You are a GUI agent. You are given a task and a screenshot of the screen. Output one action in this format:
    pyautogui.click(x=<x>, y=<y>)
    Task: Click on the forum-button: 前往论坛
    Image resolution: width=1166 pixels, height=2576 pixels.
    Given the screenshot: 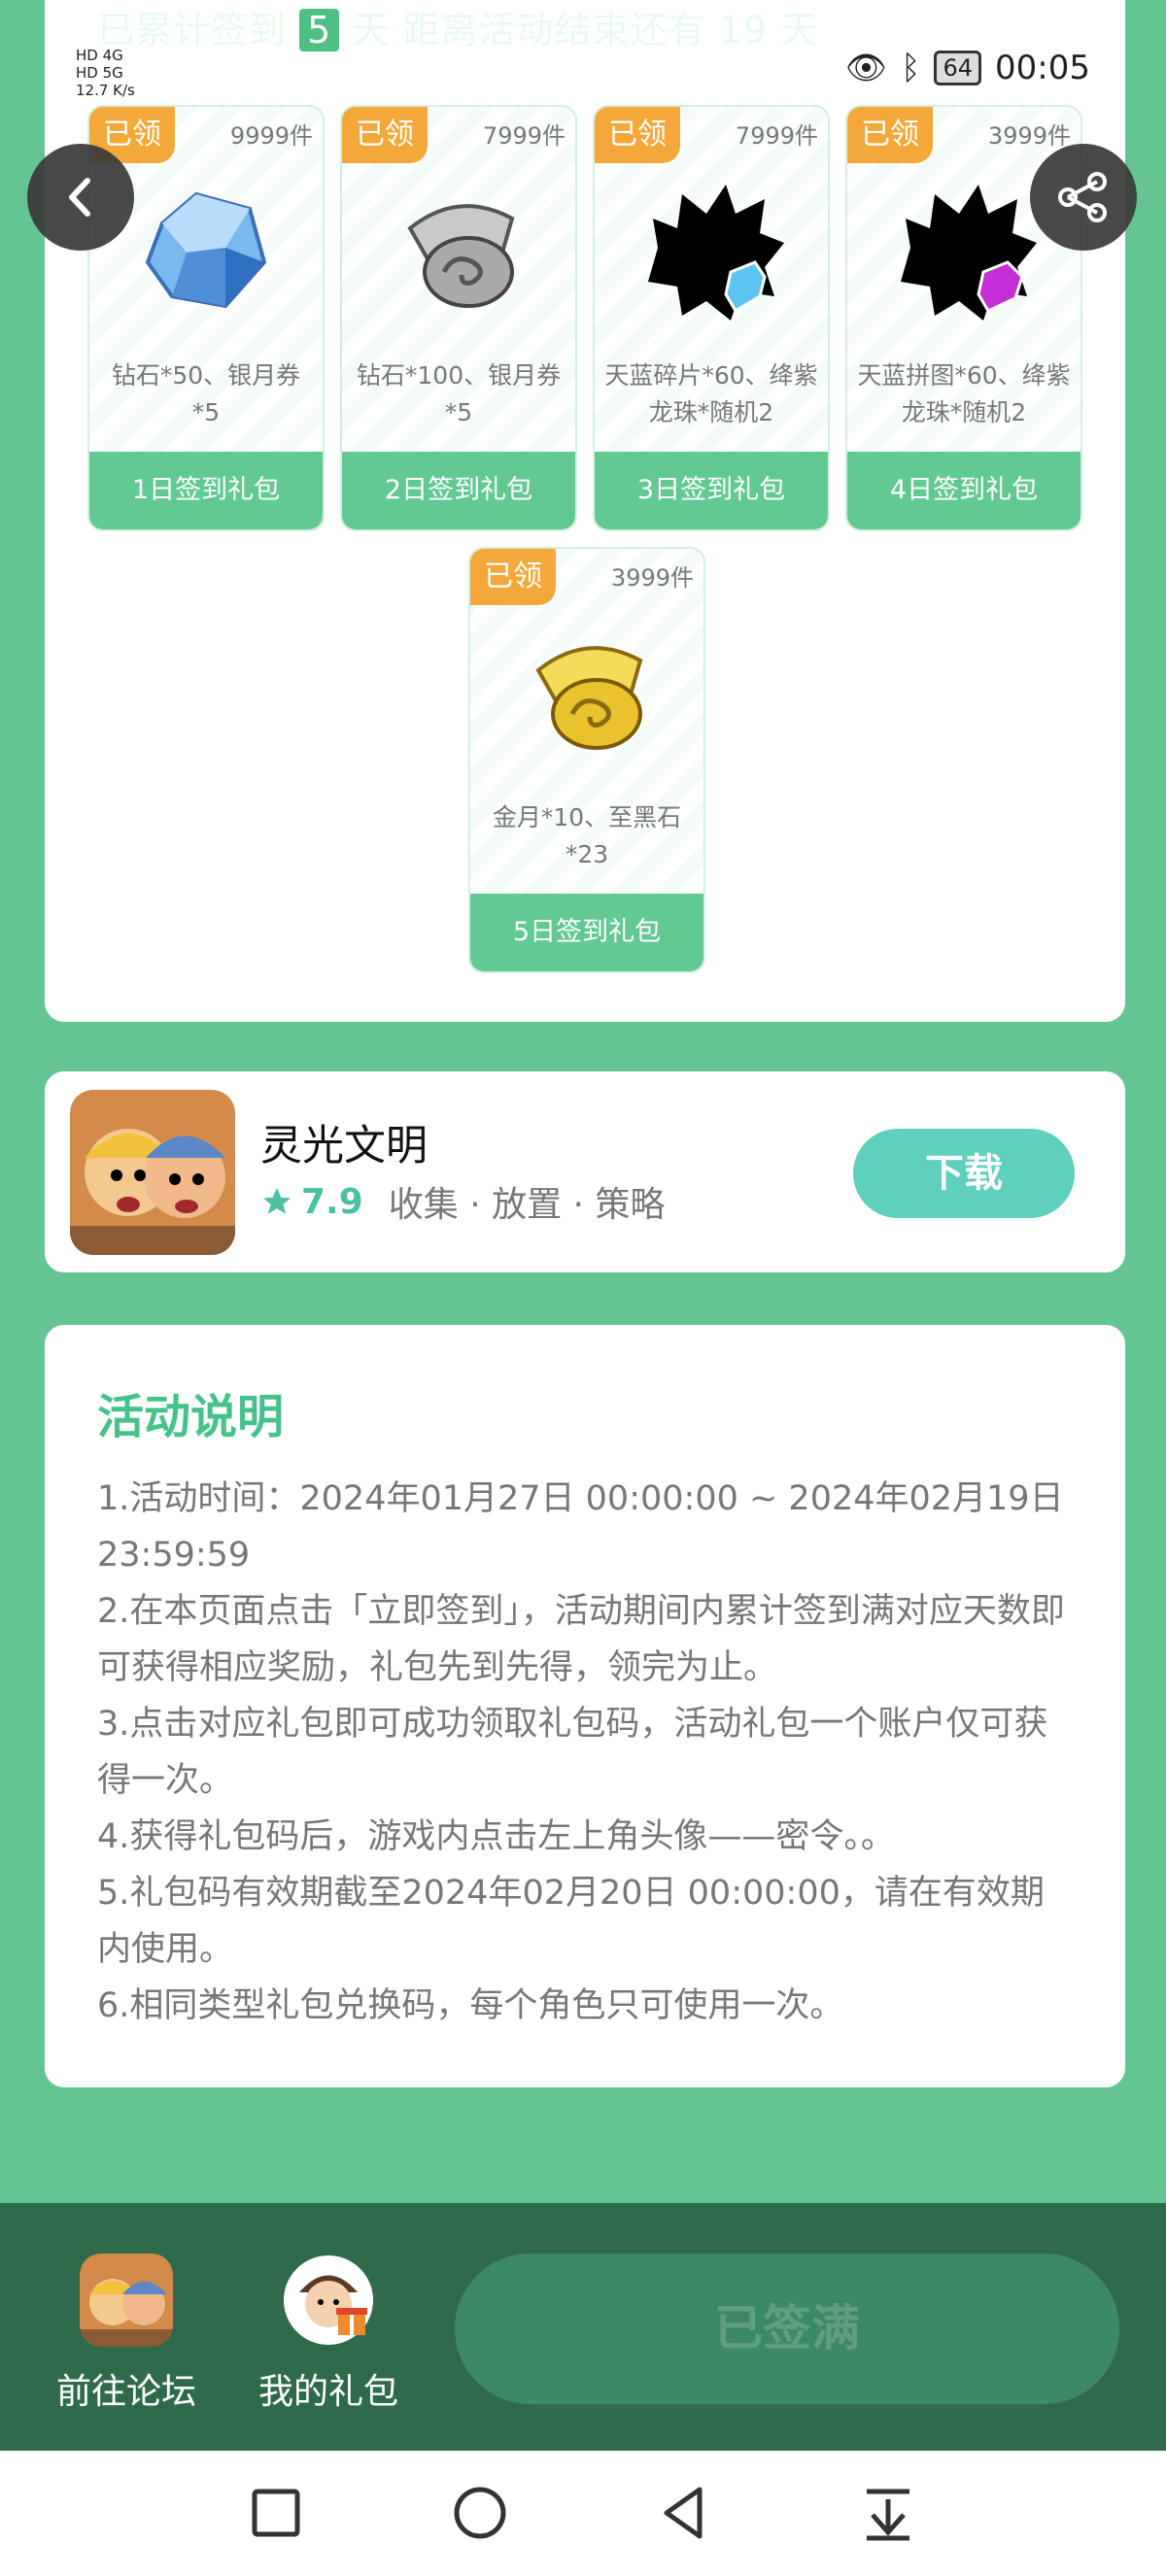 What is the action you would take?
    pyautogui.click(x=127, y=2334)
    